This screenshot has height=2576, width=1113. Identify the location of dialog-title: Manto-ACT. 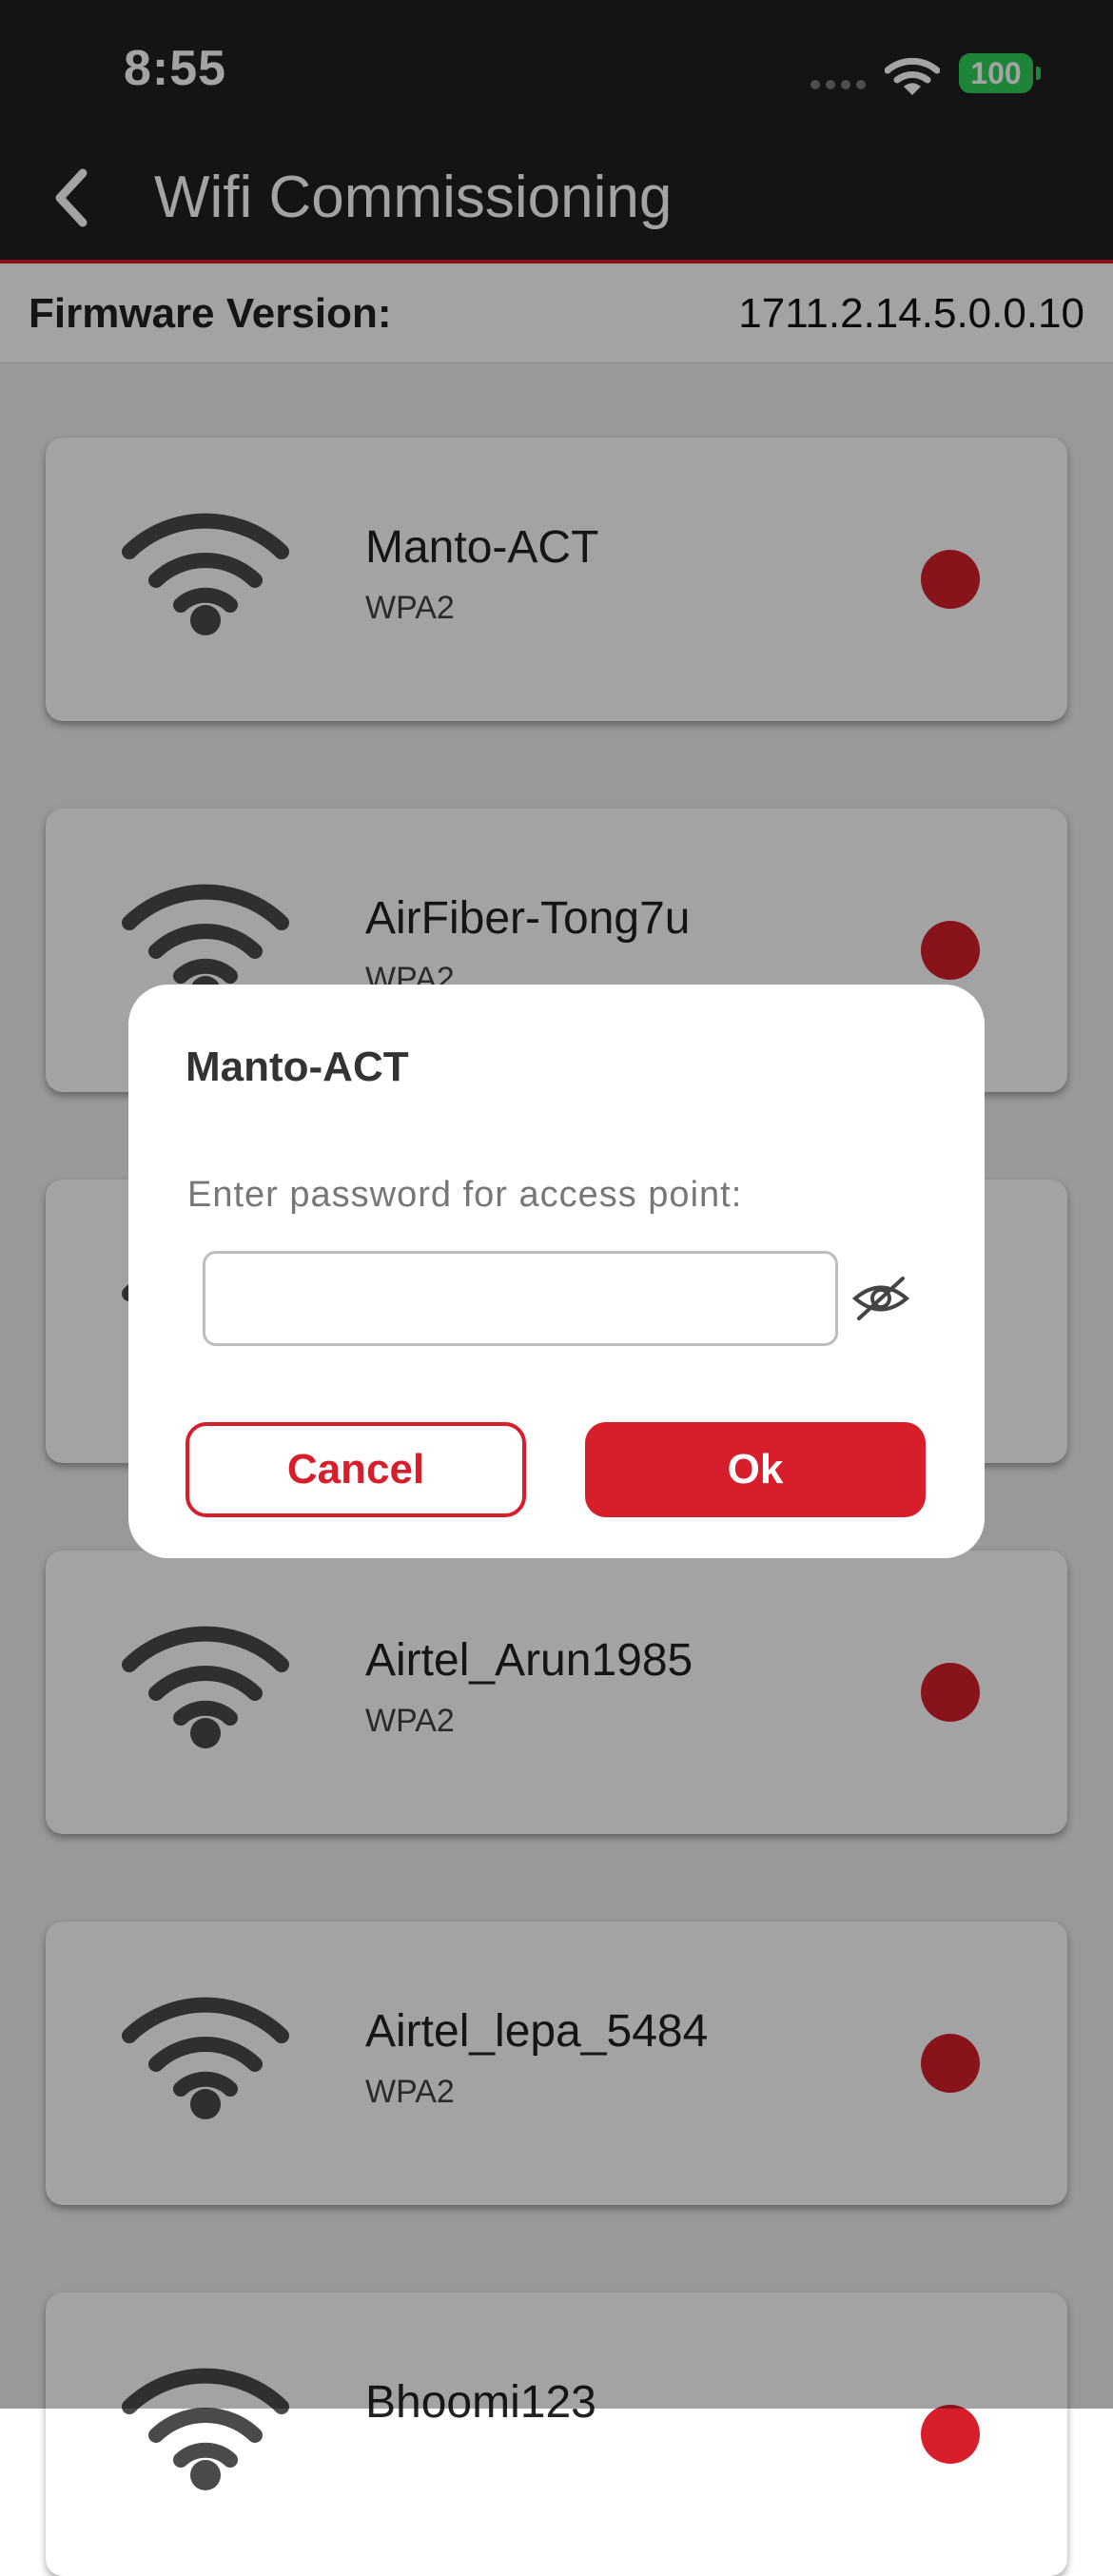
(297, 1067).